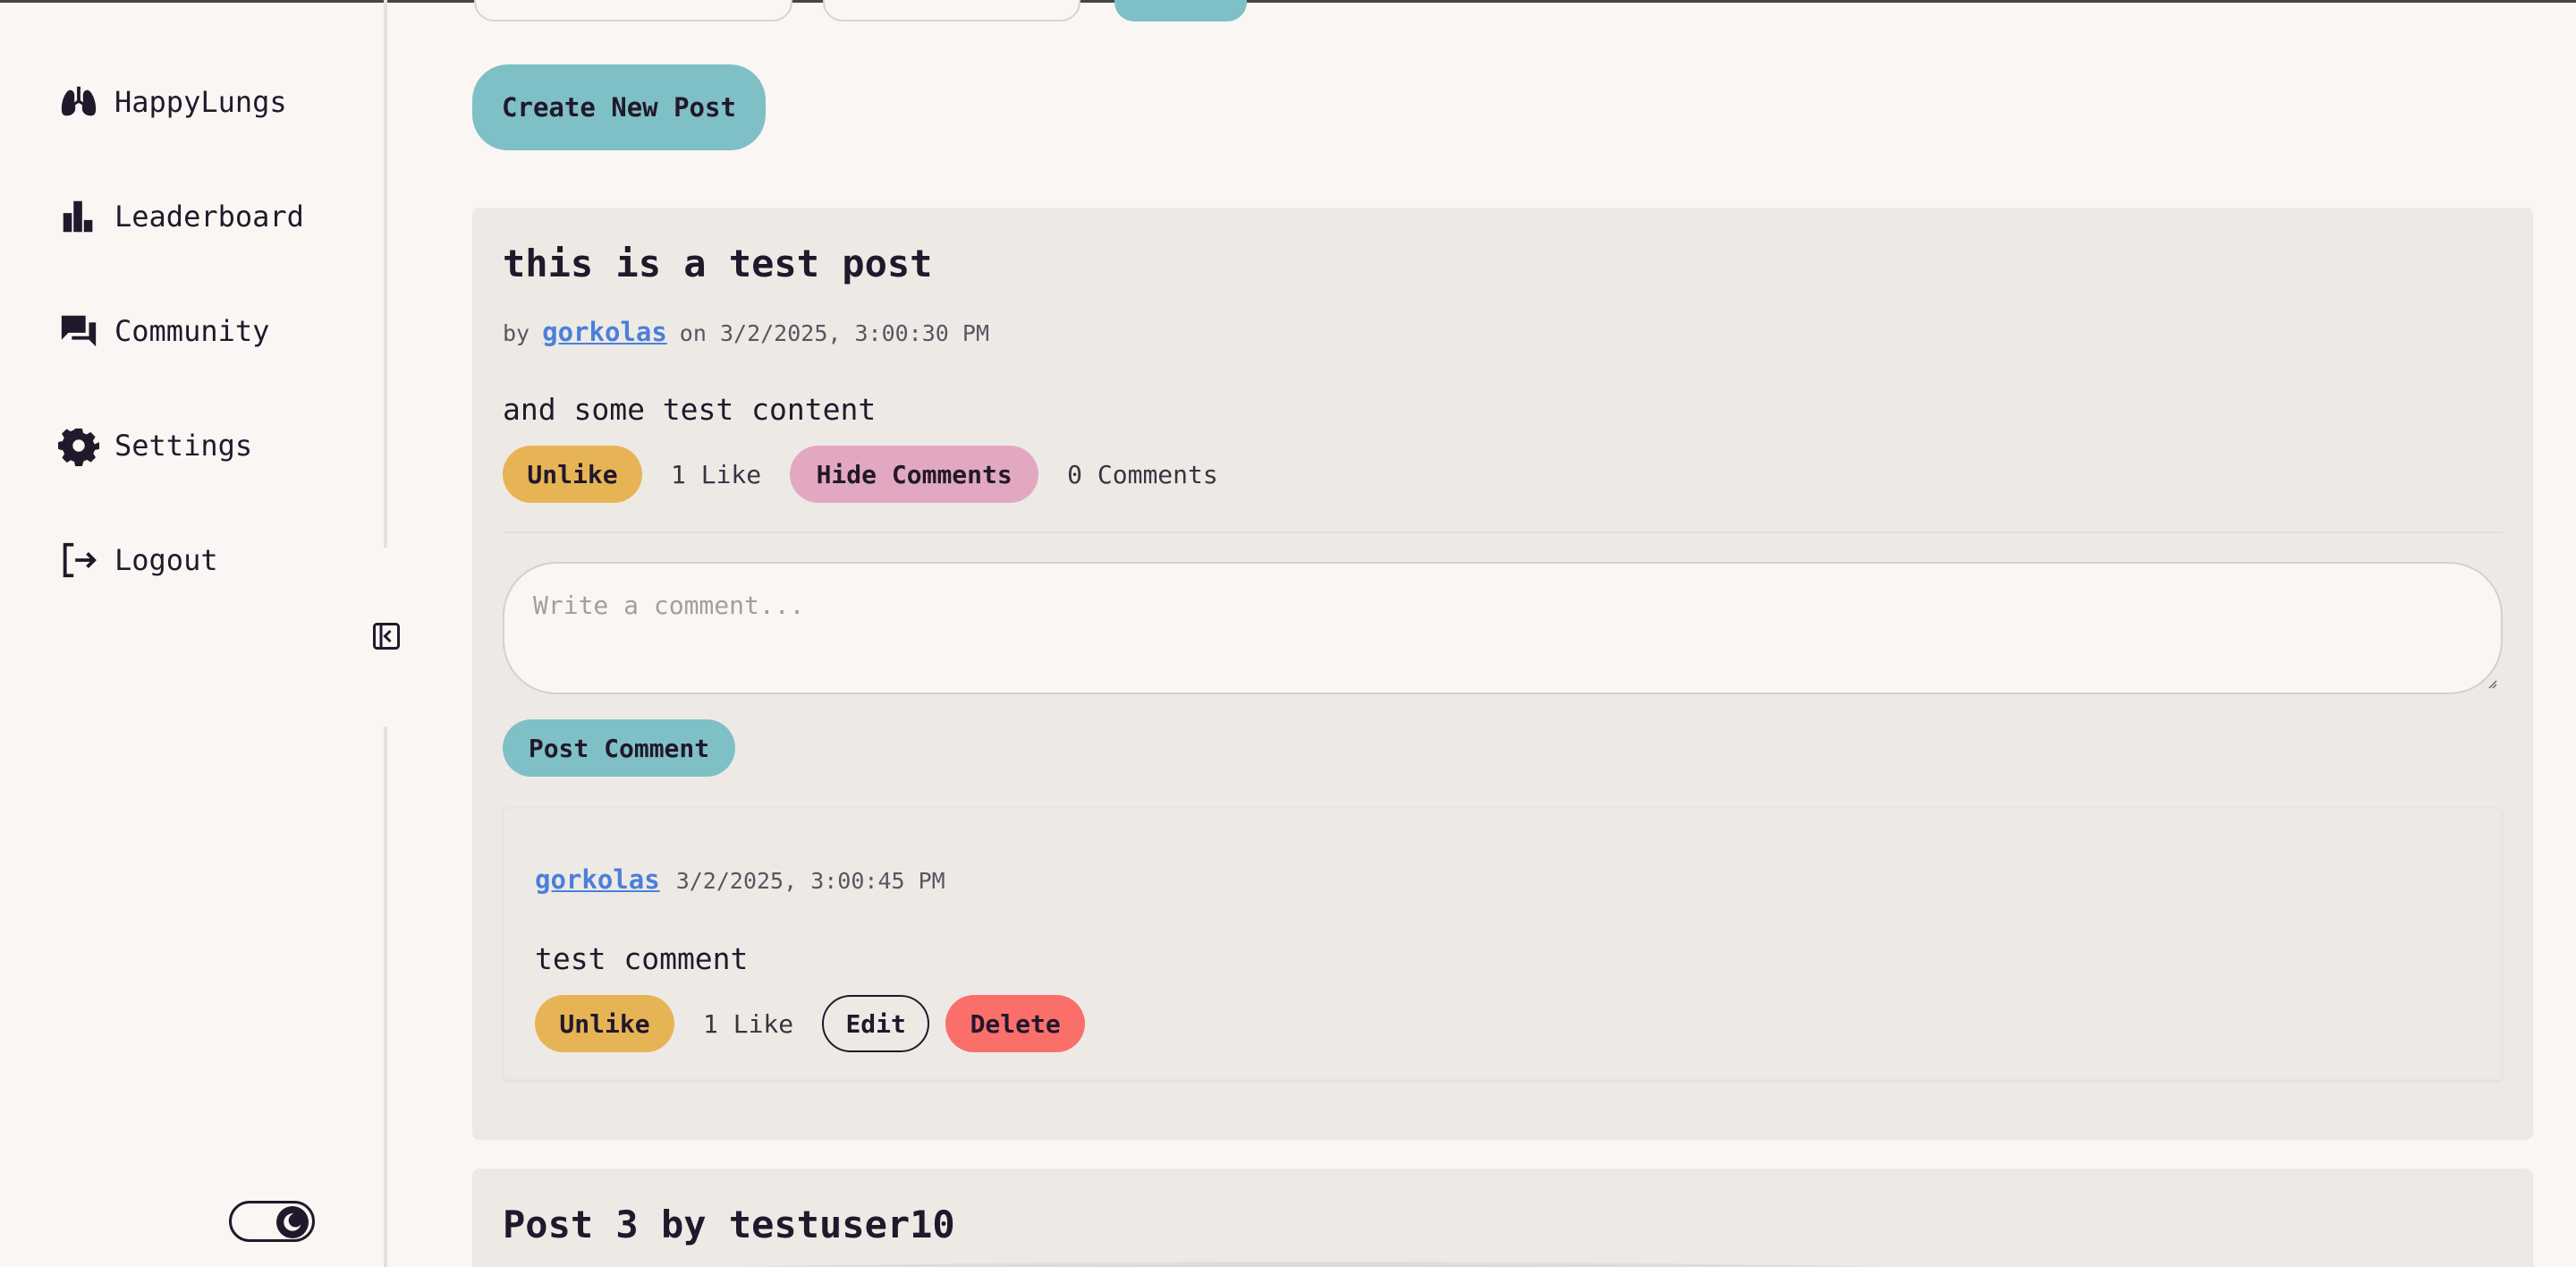 The image size is (2576, 1267). Describe the element at coordinates (951, 10) in the screenshot. I see `sort-select` at that location.